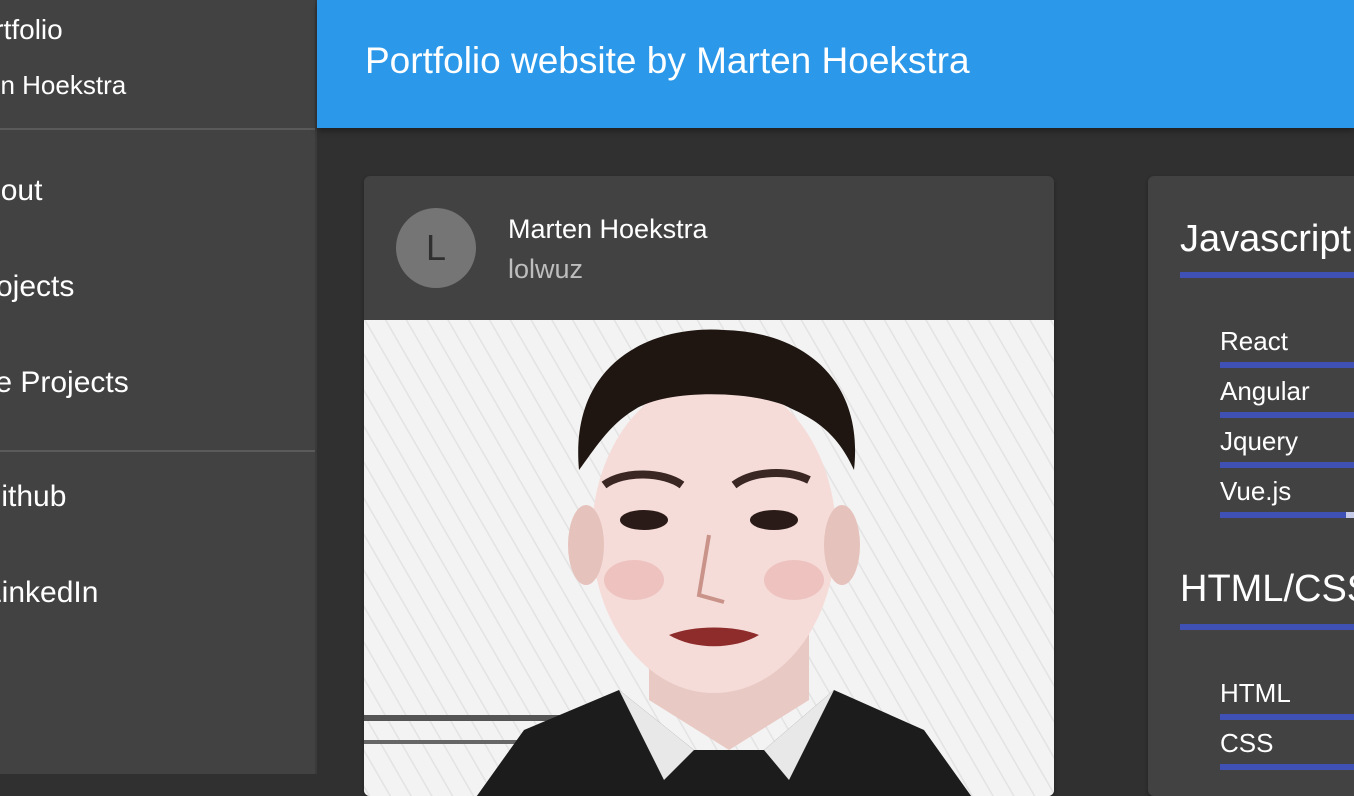 Image resolution: width=1354 pixels, height=796 pixels. I want to click on app-bar: Portfolio website by Marten Hoekstra, so click(835, 64).